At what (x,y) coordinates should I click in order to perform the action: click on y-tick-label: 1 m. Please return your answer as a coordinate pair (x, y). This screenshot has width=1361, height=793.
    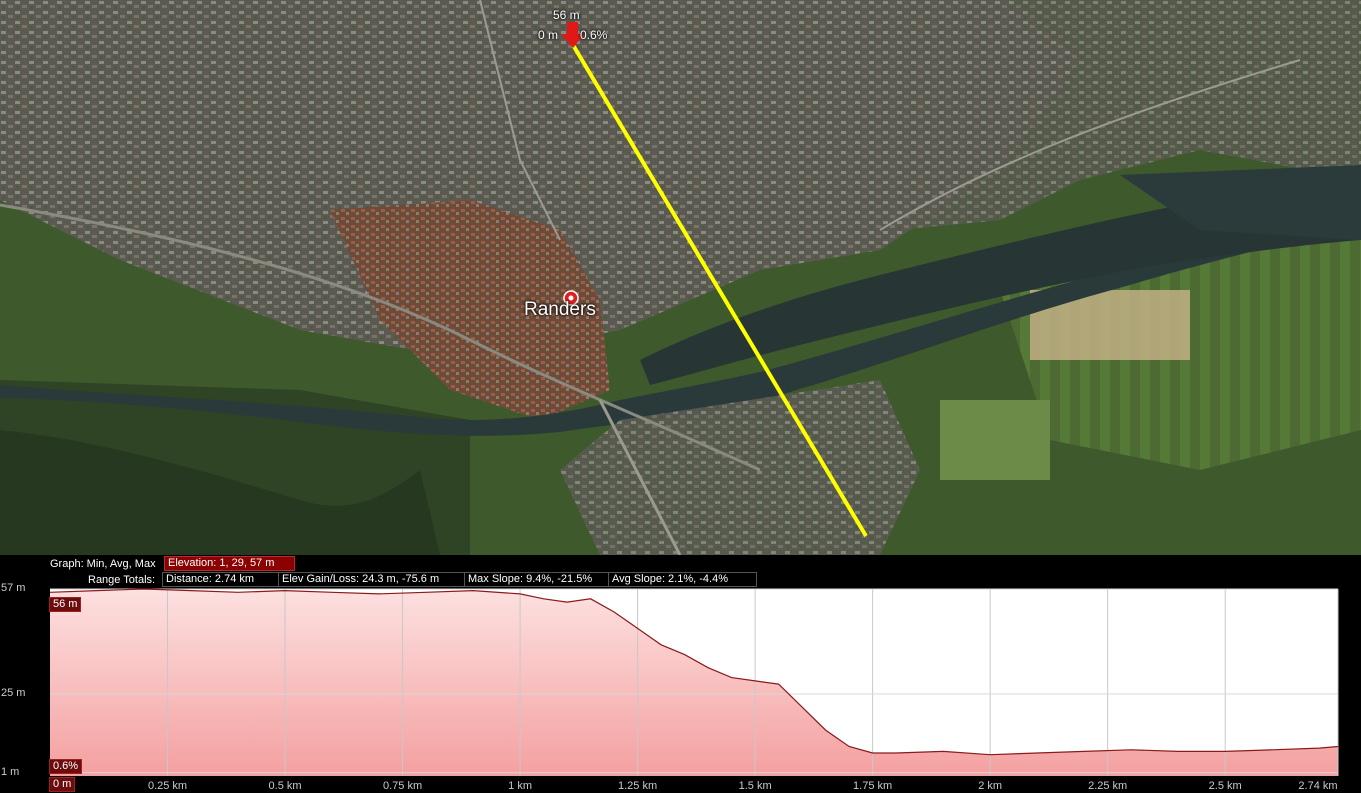
    Looking at the image, I should click on (10, 771).